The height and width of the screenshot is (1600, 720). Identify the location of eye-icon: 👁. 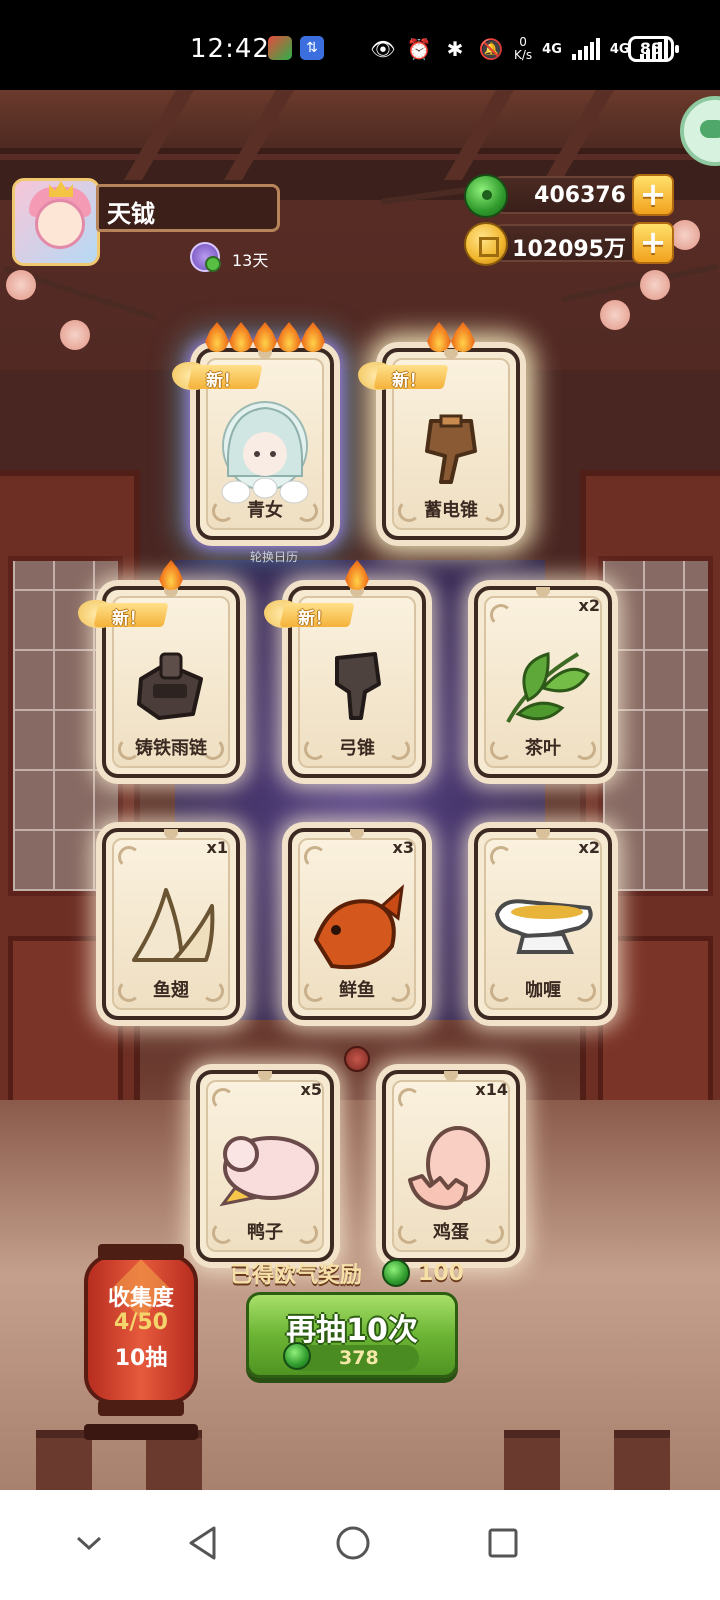
(383, 49).